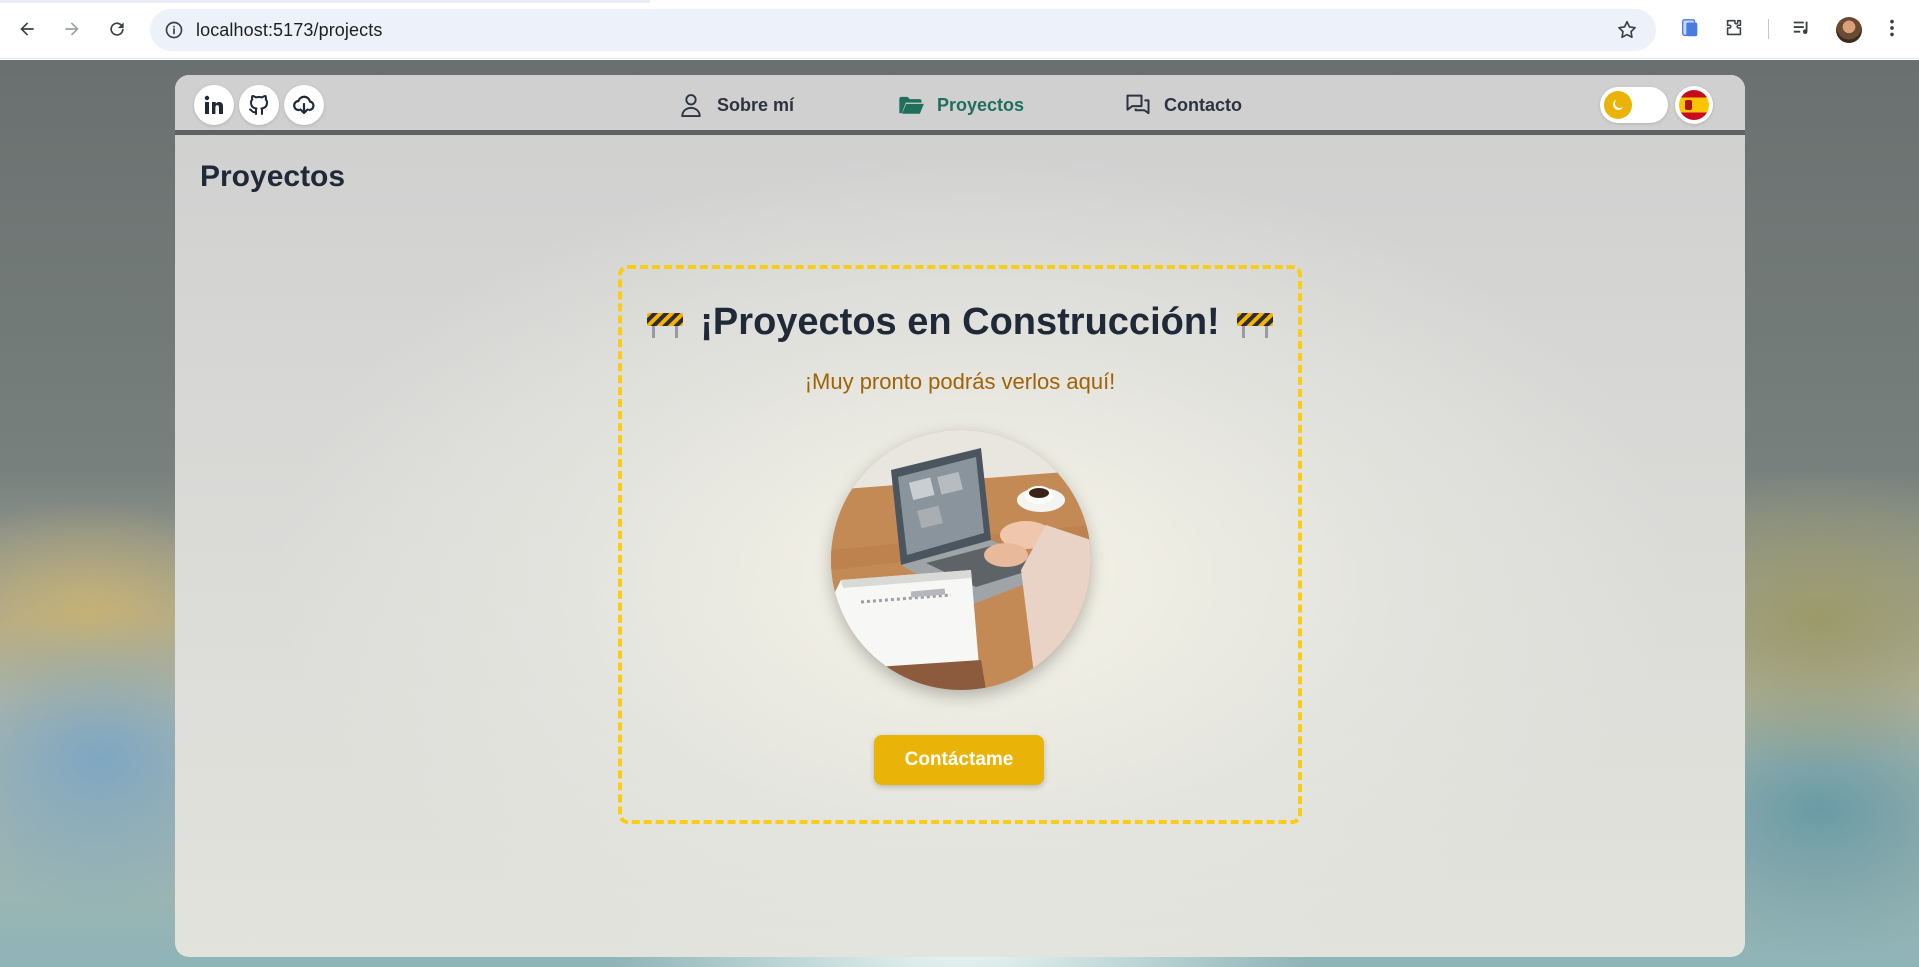 The height and width of the screenshot is (967, 1919). I want to click on site-info-icon, so click(174, 30).